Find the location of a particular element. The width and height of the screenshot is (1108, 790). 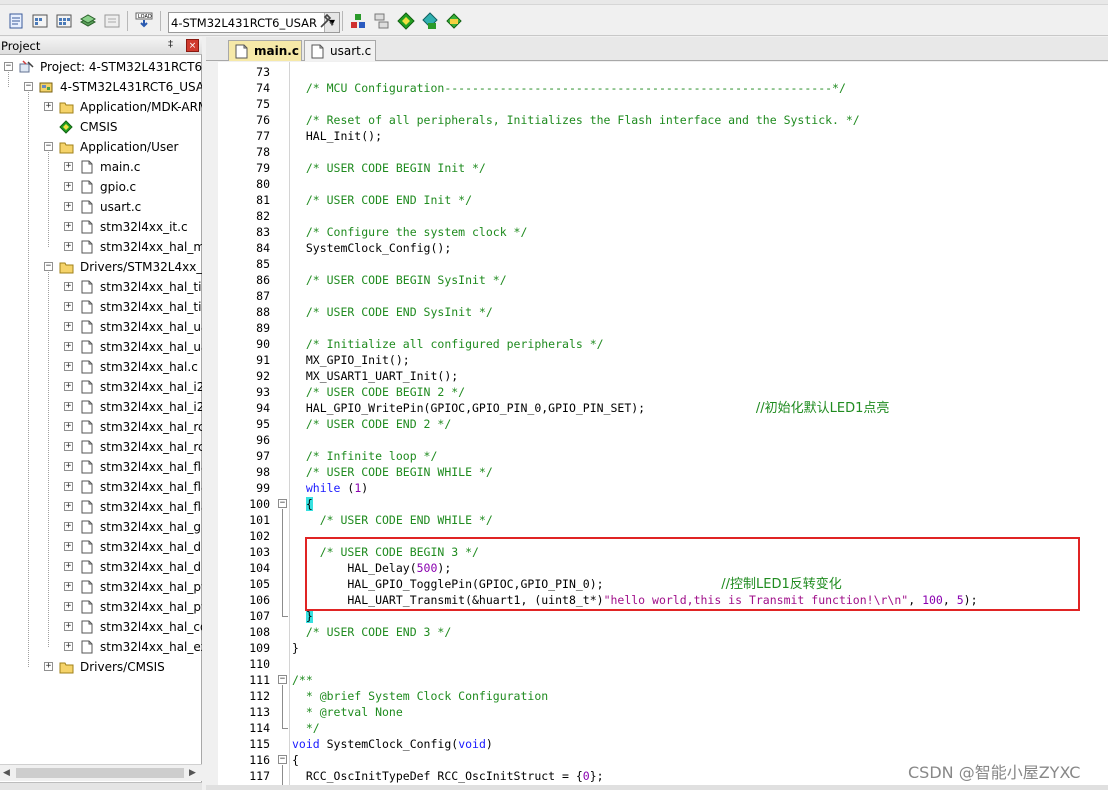

tree-item: + gpio.c is located at coordinates (101, 187).